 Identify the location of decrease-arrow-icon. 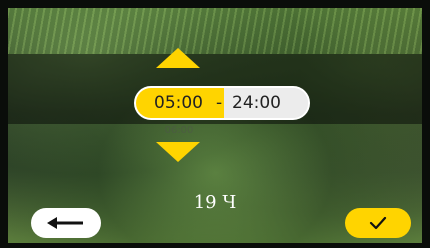
(178, 152).